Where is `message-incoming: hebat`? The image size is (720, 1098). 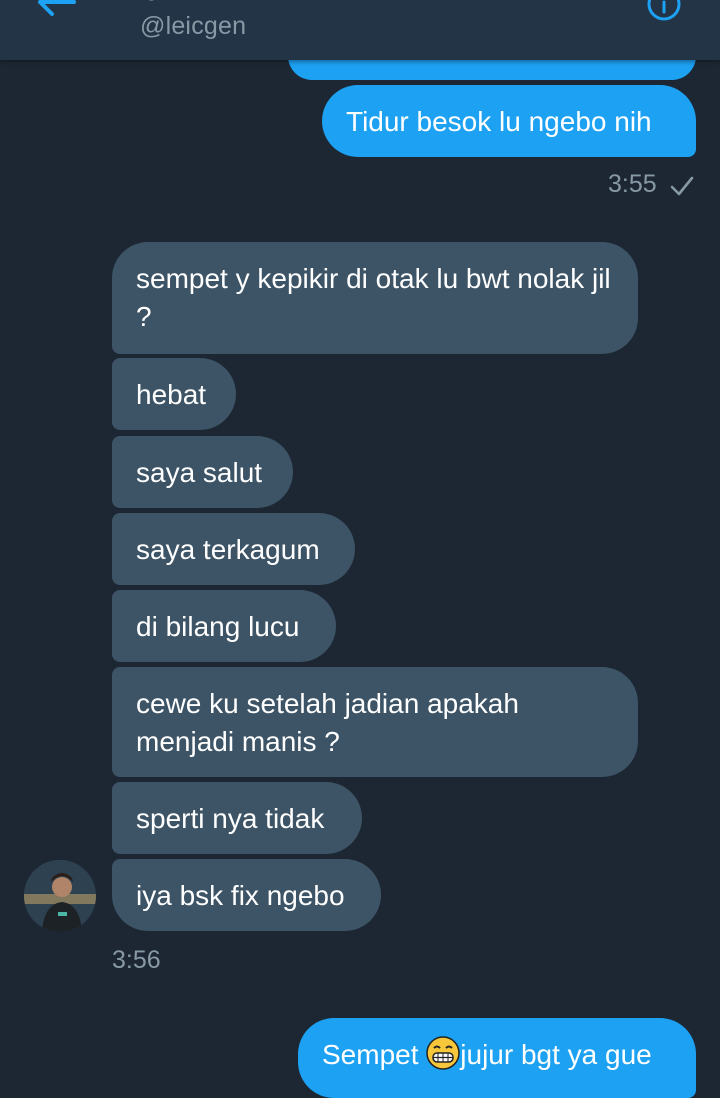 message-incoming: hebat is located at coordinates (174, 394).